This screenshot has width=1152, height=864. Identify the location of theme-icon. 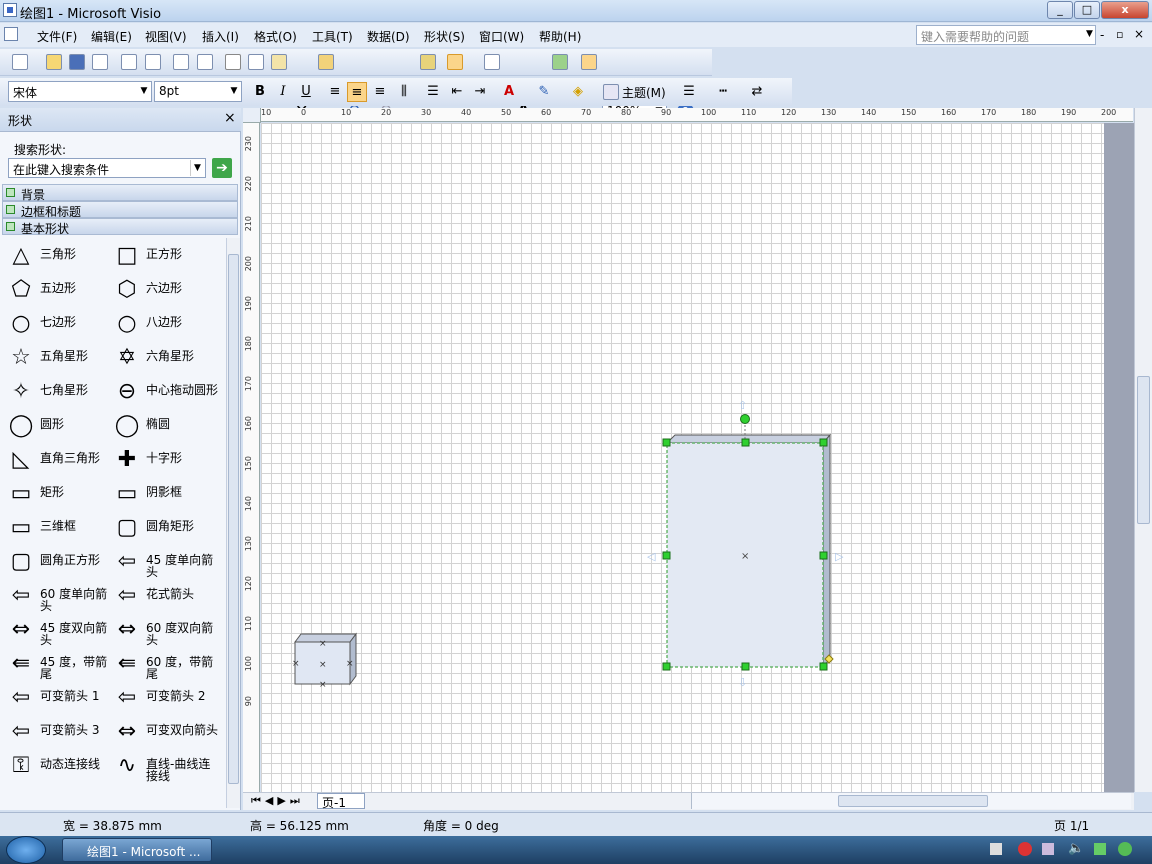
(611, 92).